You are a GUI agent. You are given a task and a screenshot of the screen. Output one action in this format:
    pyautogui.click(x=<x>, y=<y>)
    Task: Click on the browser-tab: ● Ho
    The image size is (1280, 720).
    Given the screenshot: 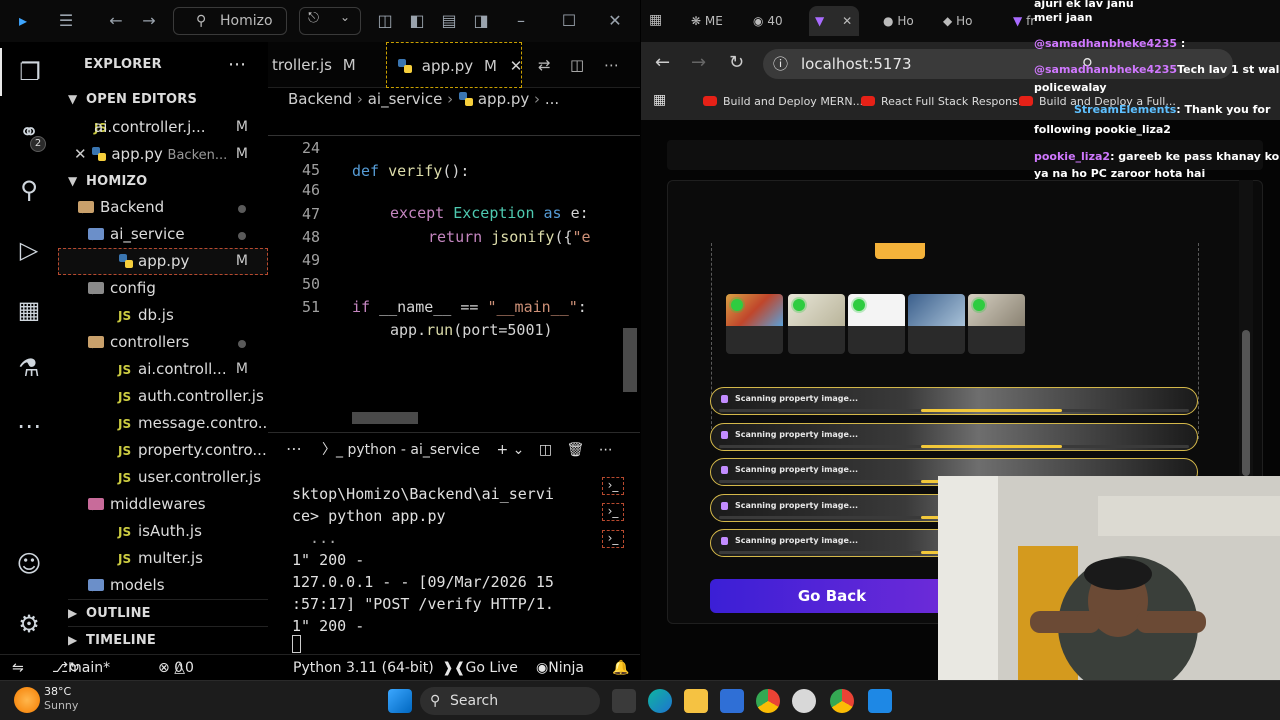 What is the action you would take?
    pyautogui.click(x=902, y=21)
    